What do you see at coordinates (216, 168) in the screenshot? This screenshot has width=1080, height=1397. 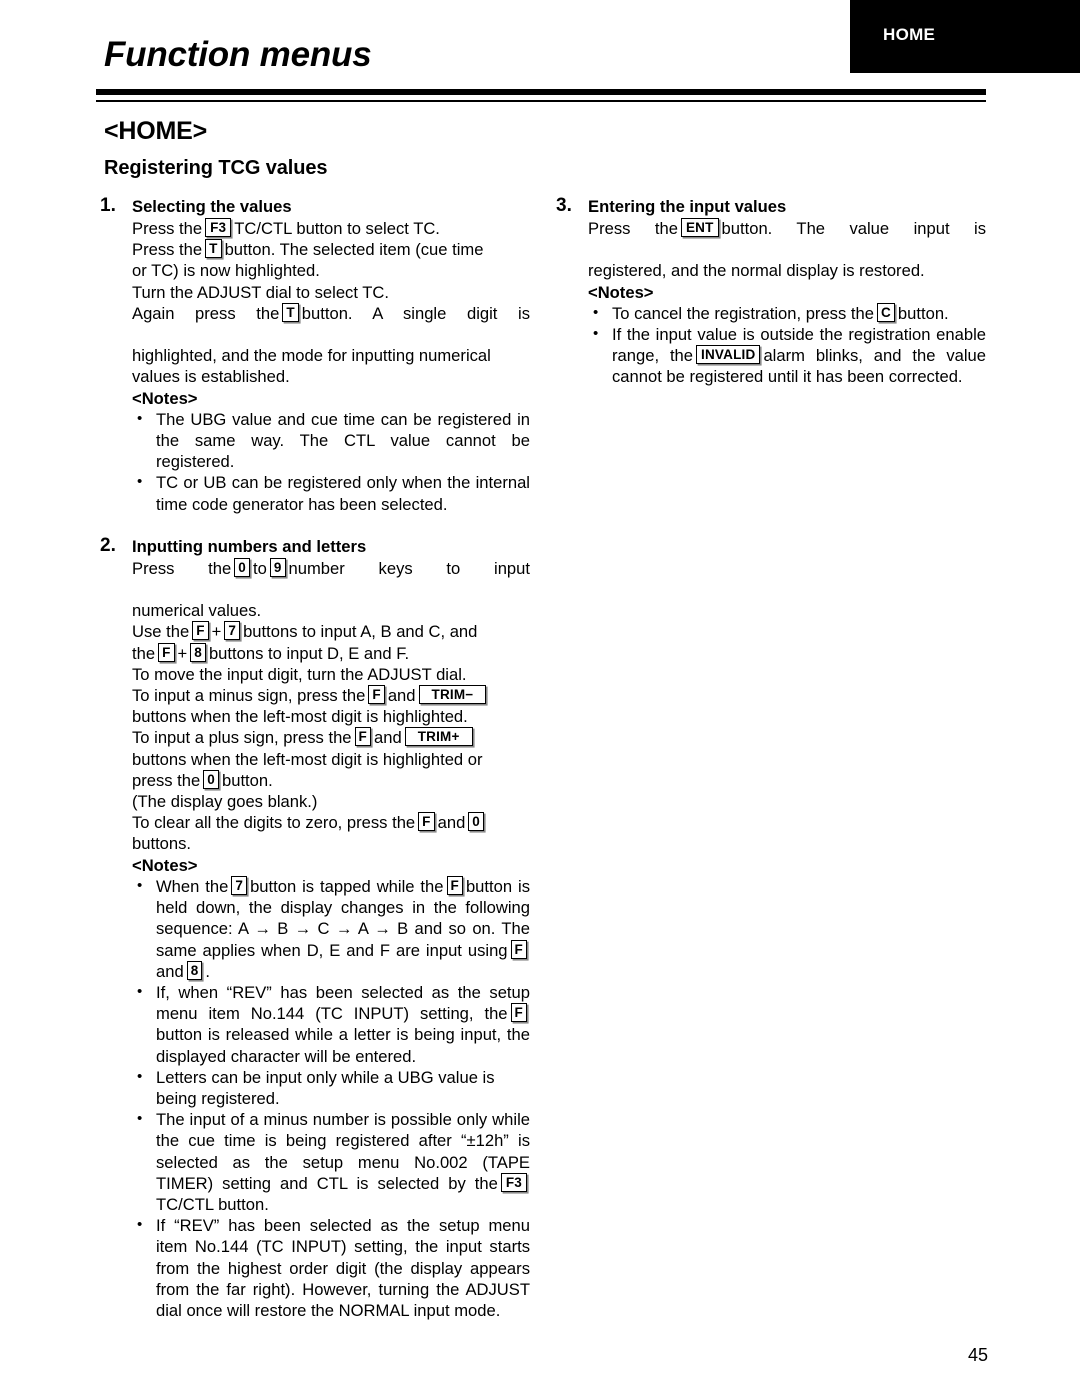 I see `section-subtitle: Registering TCG values` at bounding box center [216, 168].